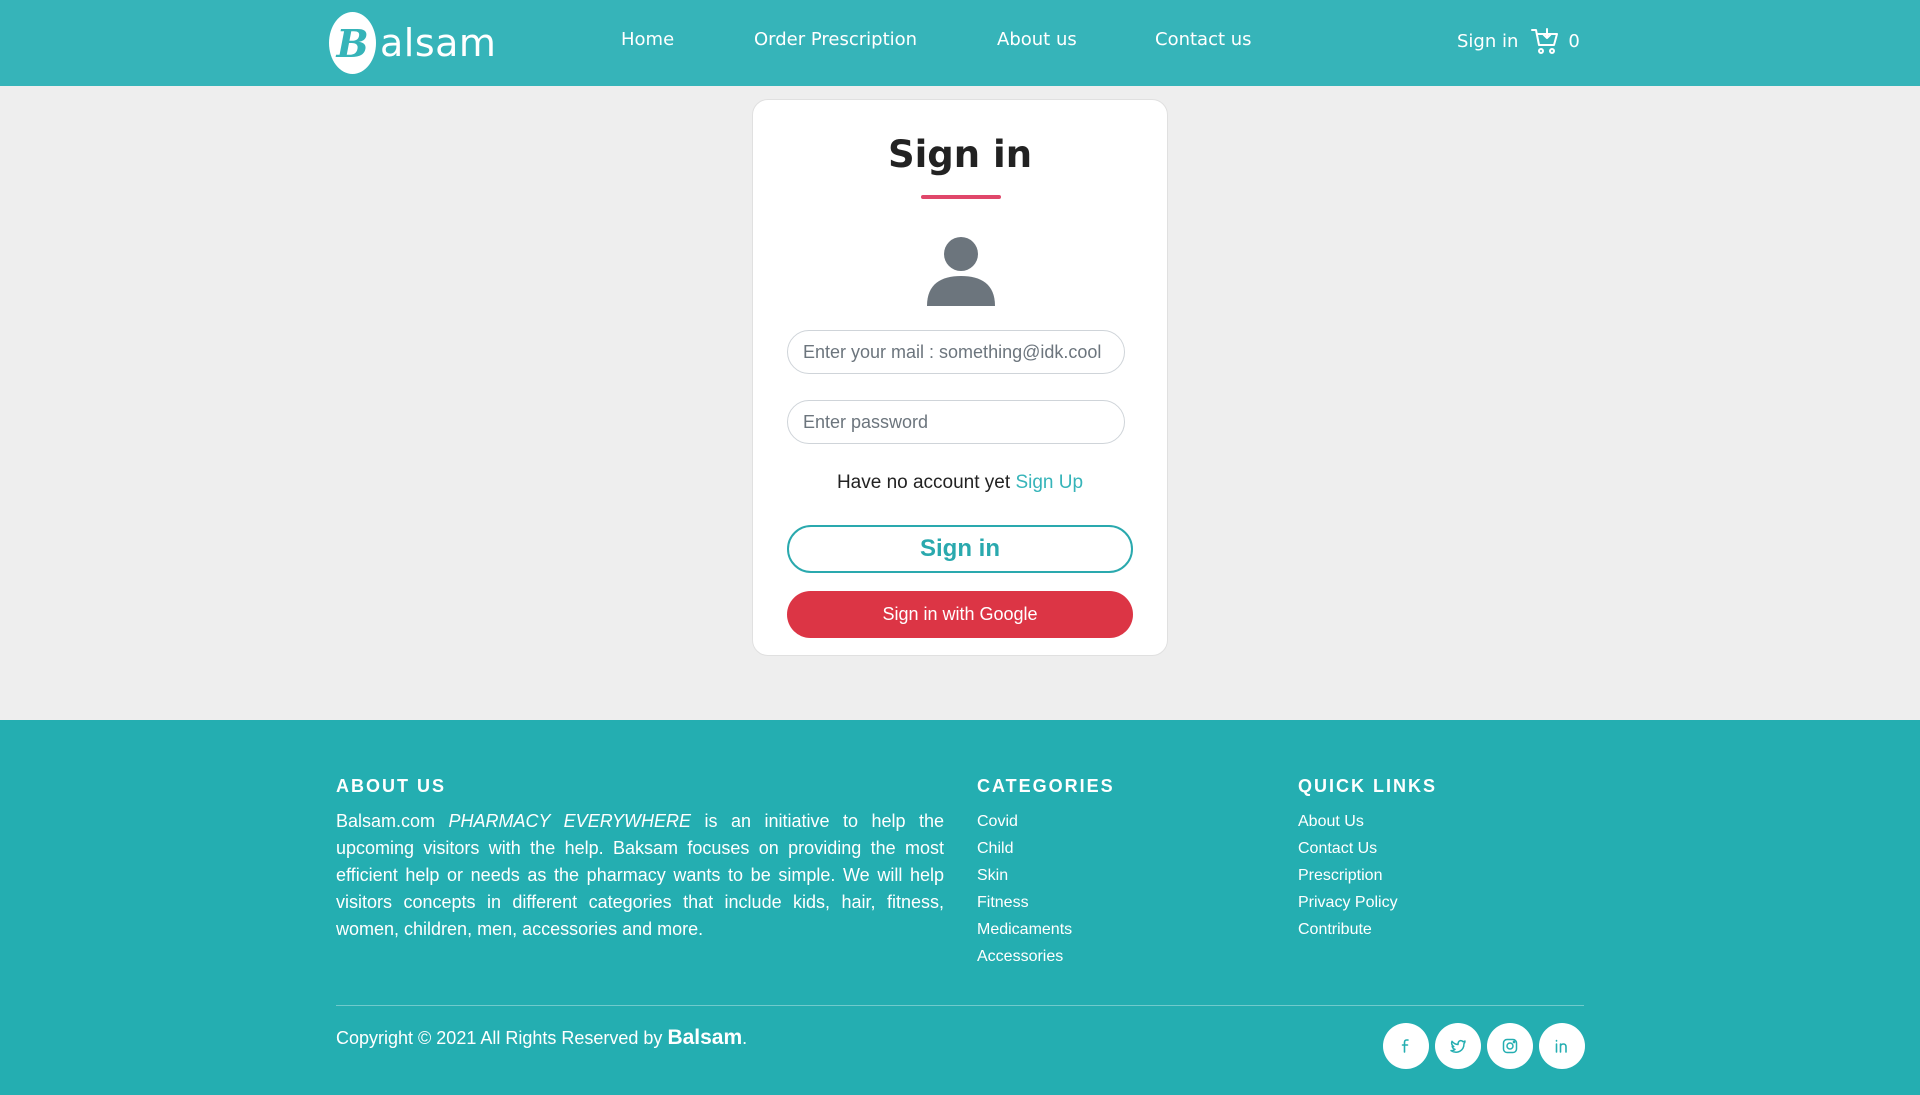  Describe the element at coordinates (1203, 39) in the screenshot. I see `nav-contact-us: Contact us` at that location.